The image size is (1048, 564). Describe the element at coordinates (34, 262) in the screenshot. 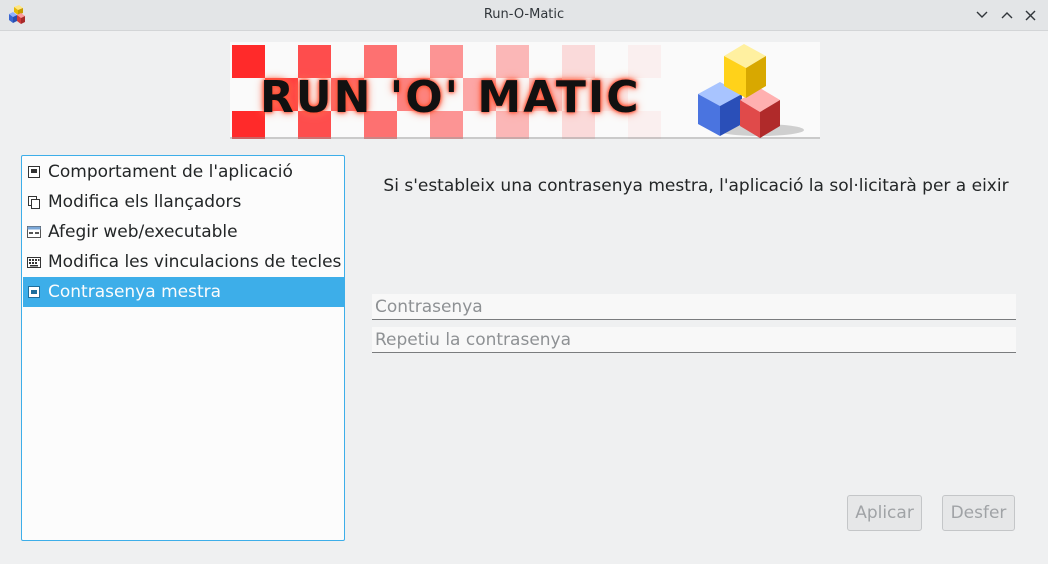

I see `keyboard-icon` at that location.